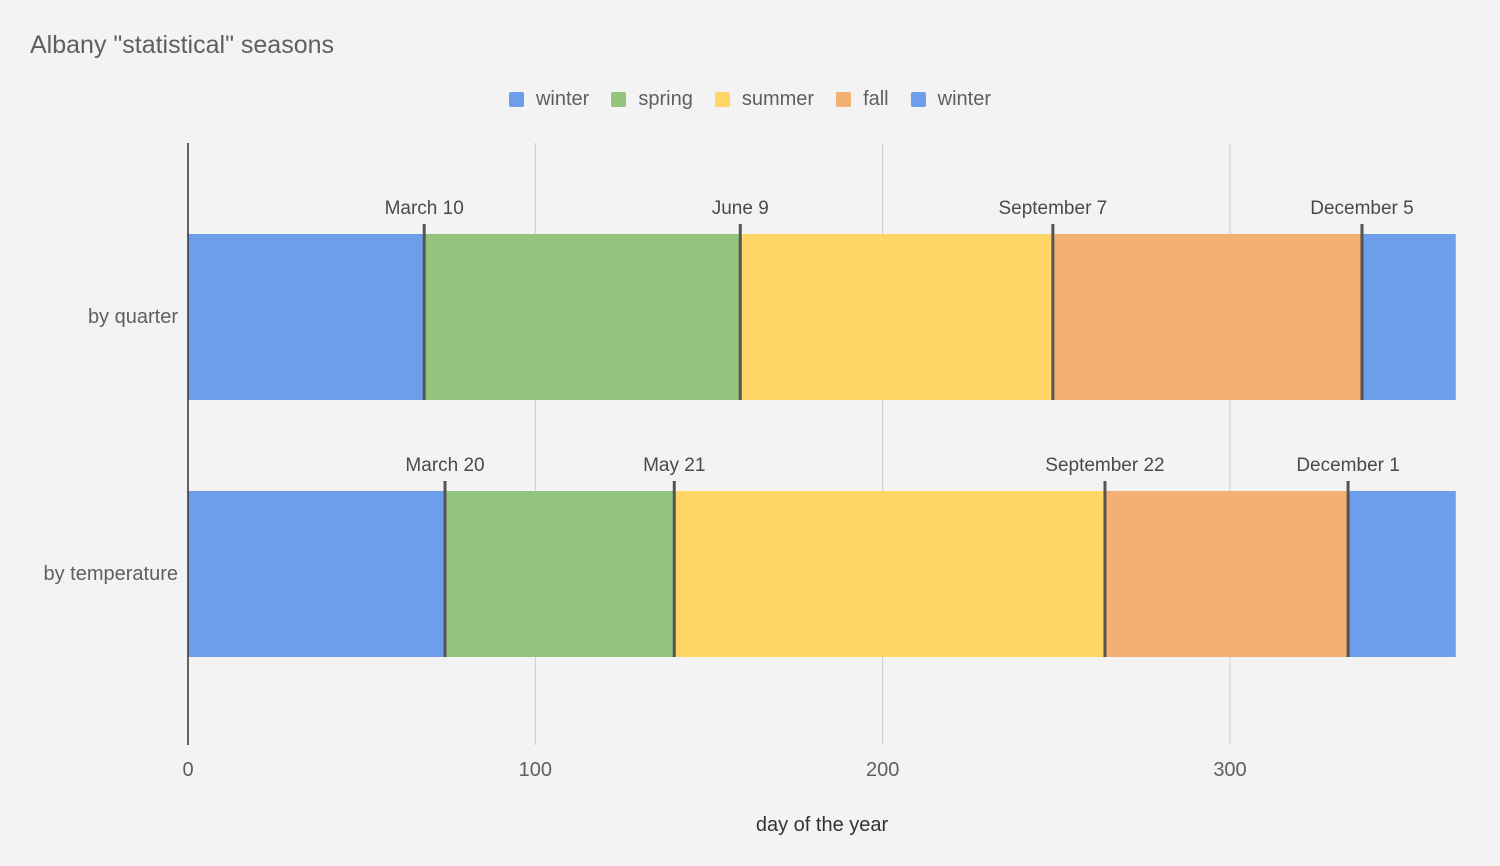 The height and width of the screenshot is (866, 1500). Describe the element at coordinates (424, 208) in the screenshot. I see `annotation-label: March 10` at that location.